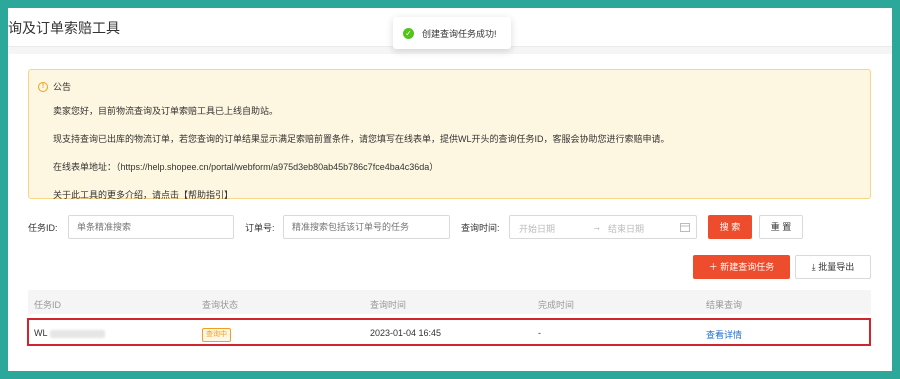  What do you see at coordinates (77, 333) in the screenshot?
I see `redacted-id` at bounding box center [77, 333].